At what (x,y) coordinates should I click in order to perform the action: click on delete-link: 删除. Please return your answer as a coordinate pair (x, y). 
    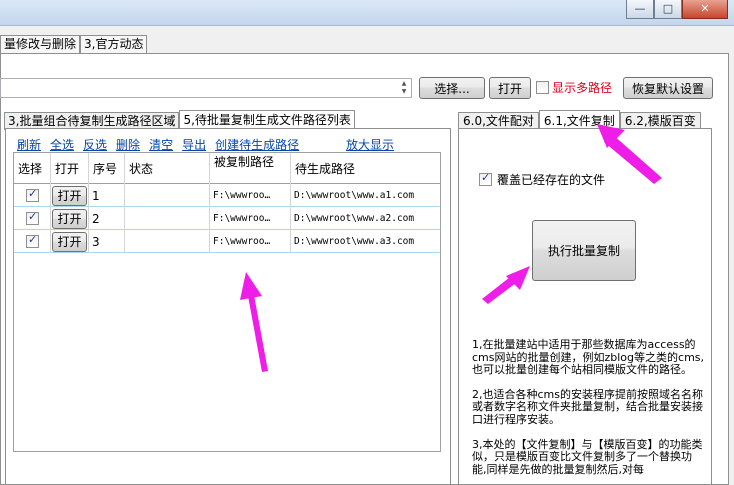
    Looking at the image, I should click on (128, 144).